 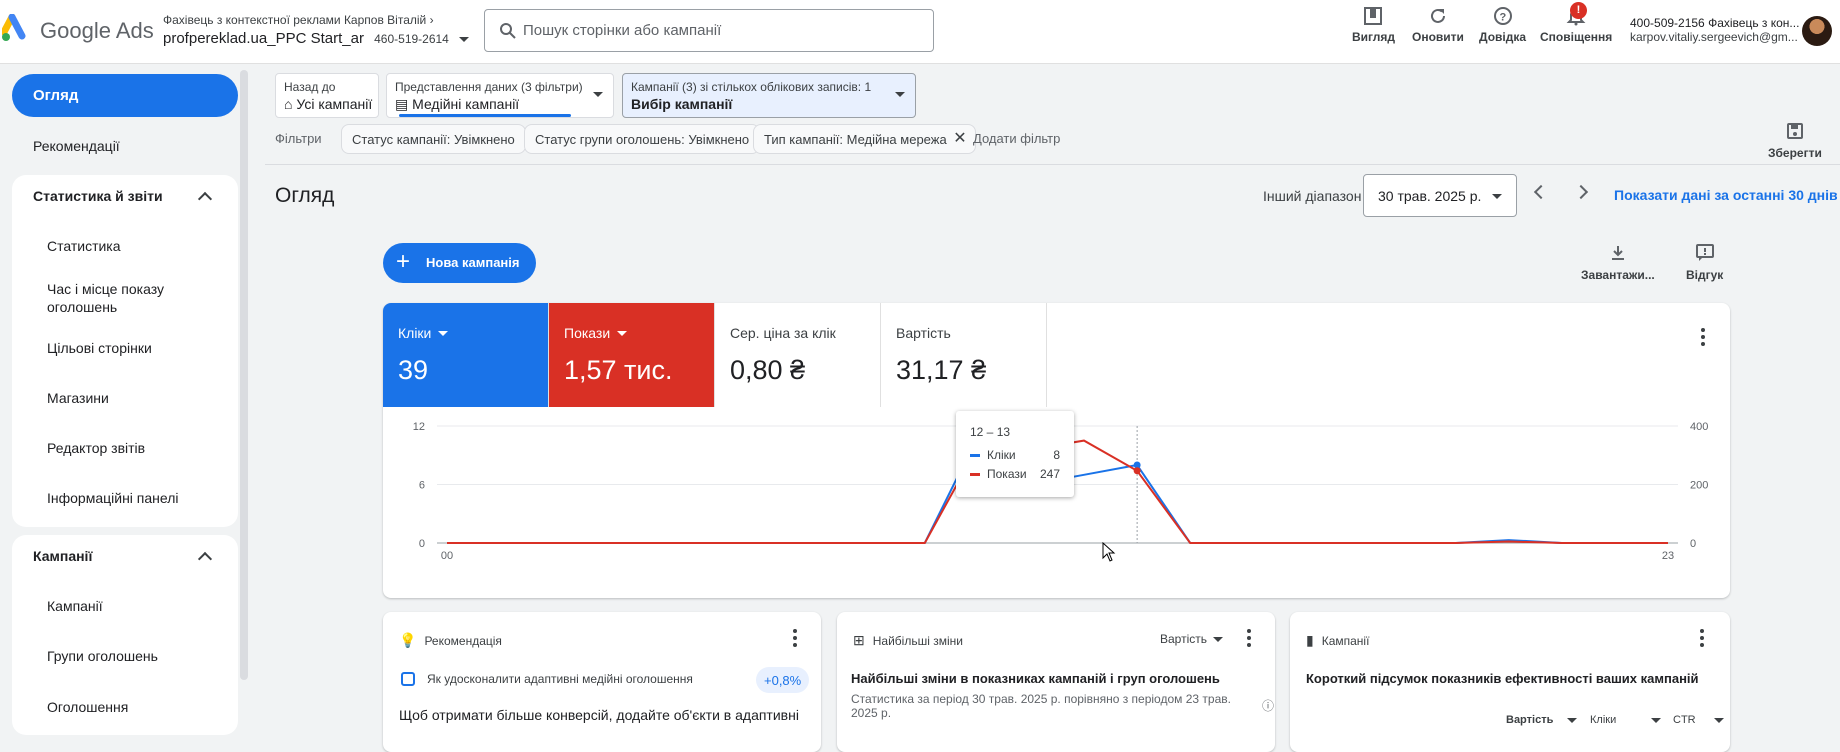 What do you see at coordinates (1541, 192) in the screenshot?
I see `previous-period-icon` at bounding box center [1541, 192].